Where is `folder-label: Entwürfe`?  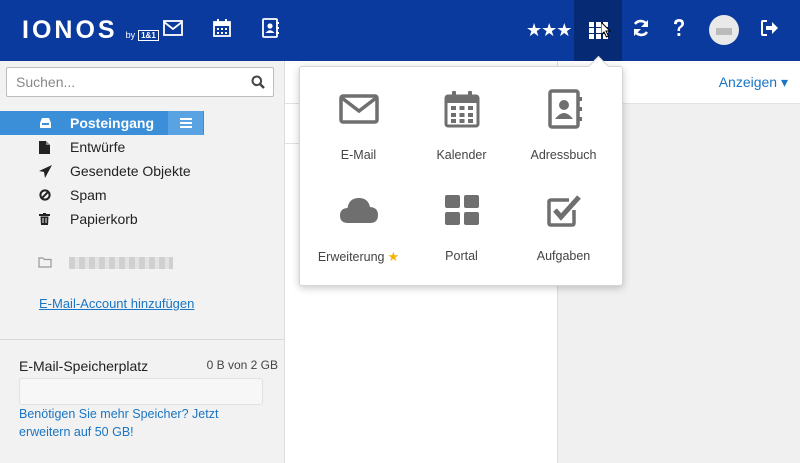
folder-label: Entwürfe is located at coordinates (98, 147).